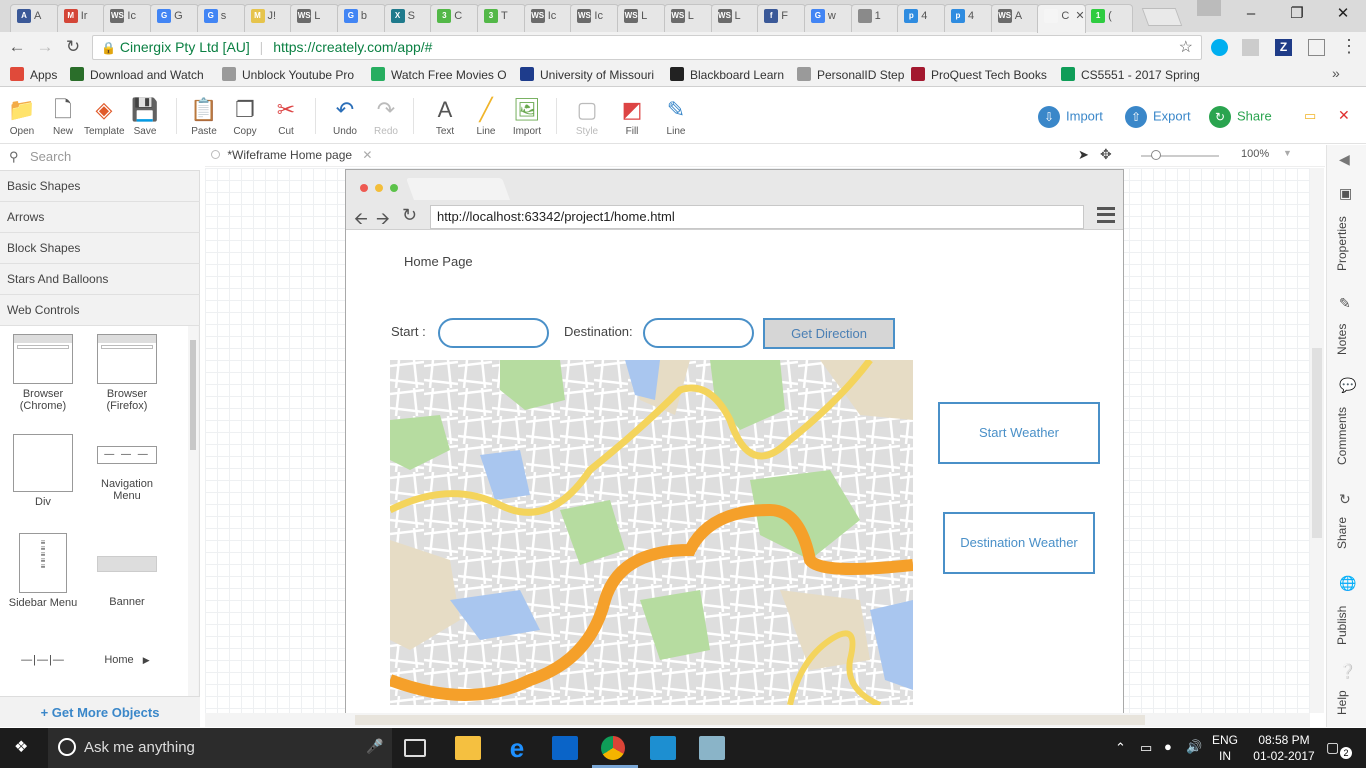  What do you see at coordinates (613, 748) in the screenshot?
I see `chrome-icon` at bounding box center [613, 748].